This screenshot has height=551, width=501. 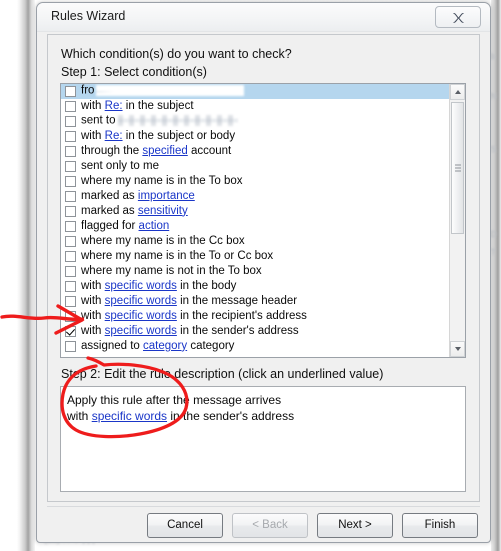 What do you see at coordinates (256, 91) in the screenshot?
I see `condition-row: fro` at bounding box center [256, 91].